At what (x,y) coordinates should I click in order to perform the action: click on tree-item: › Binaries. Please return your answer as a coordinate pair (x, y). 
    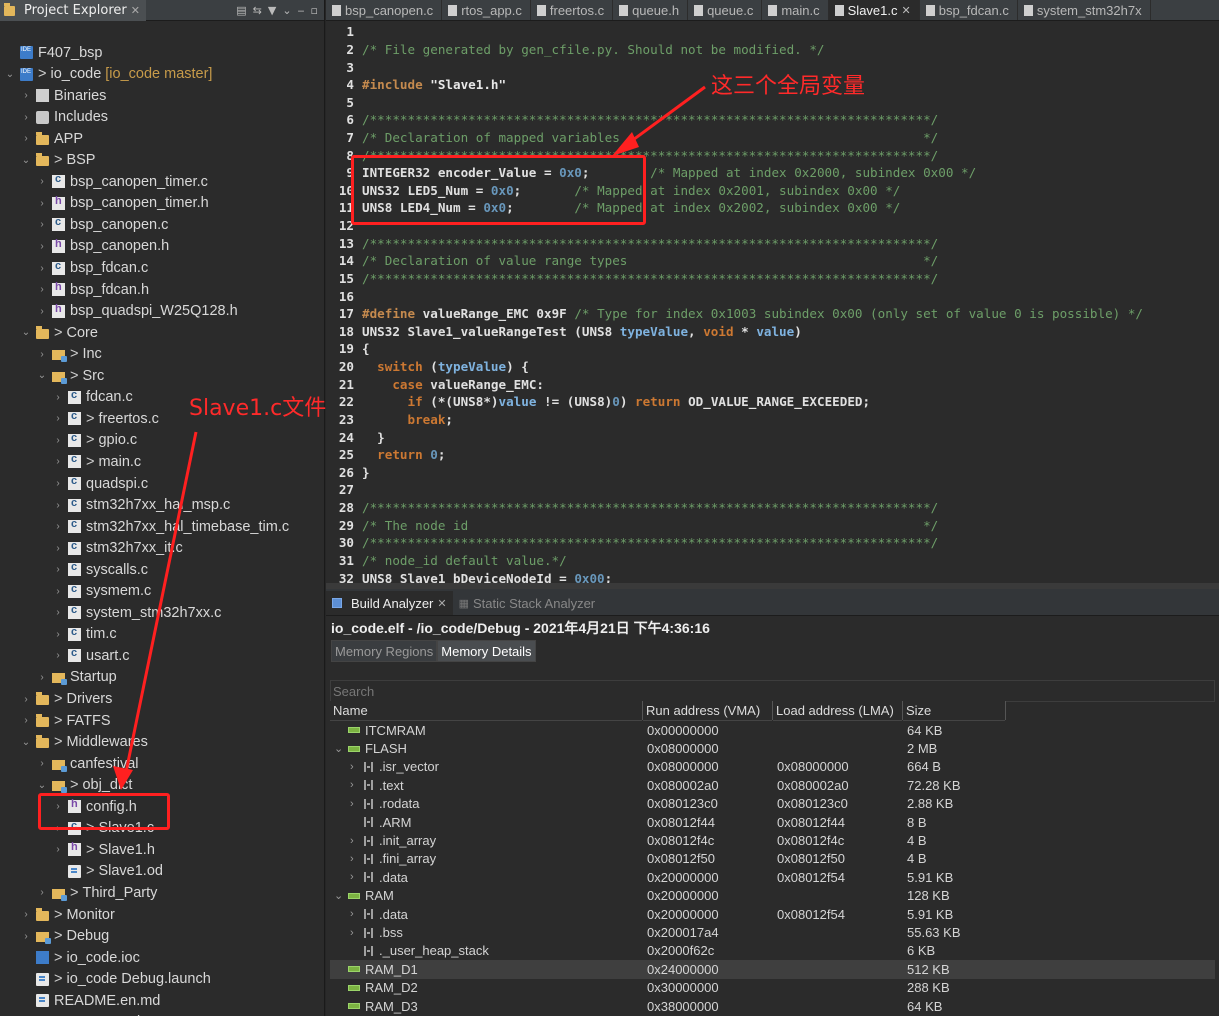
    Looking at the image, I should click on (63, 95).